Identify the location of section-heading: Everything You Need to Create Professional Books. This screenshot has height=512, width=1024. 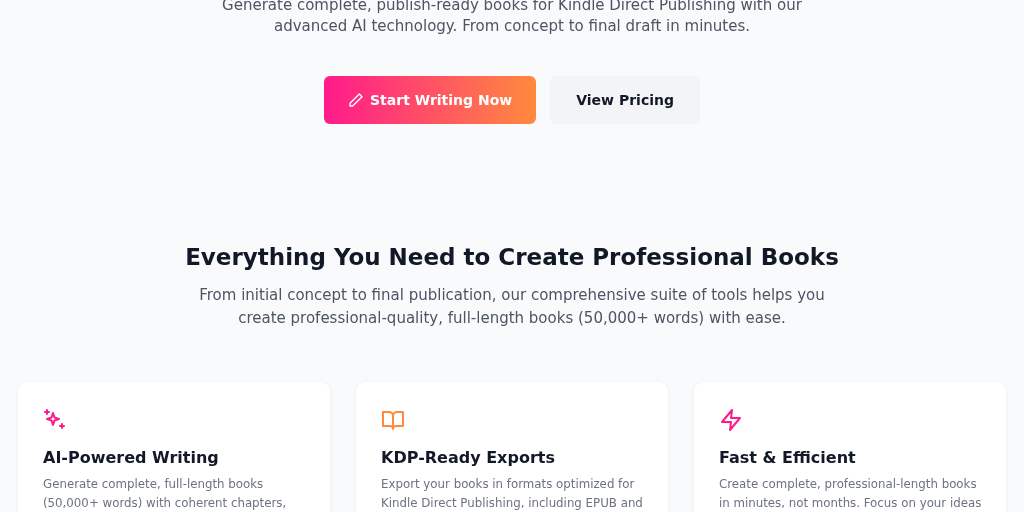
(512, 257).